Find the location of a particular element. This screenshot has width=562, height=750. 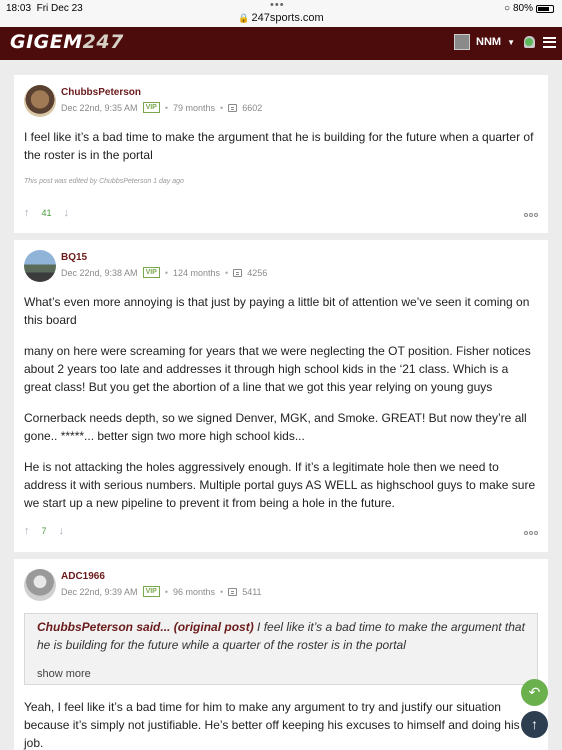

post-tenure: 124 months is located at coordinates (197, 272).